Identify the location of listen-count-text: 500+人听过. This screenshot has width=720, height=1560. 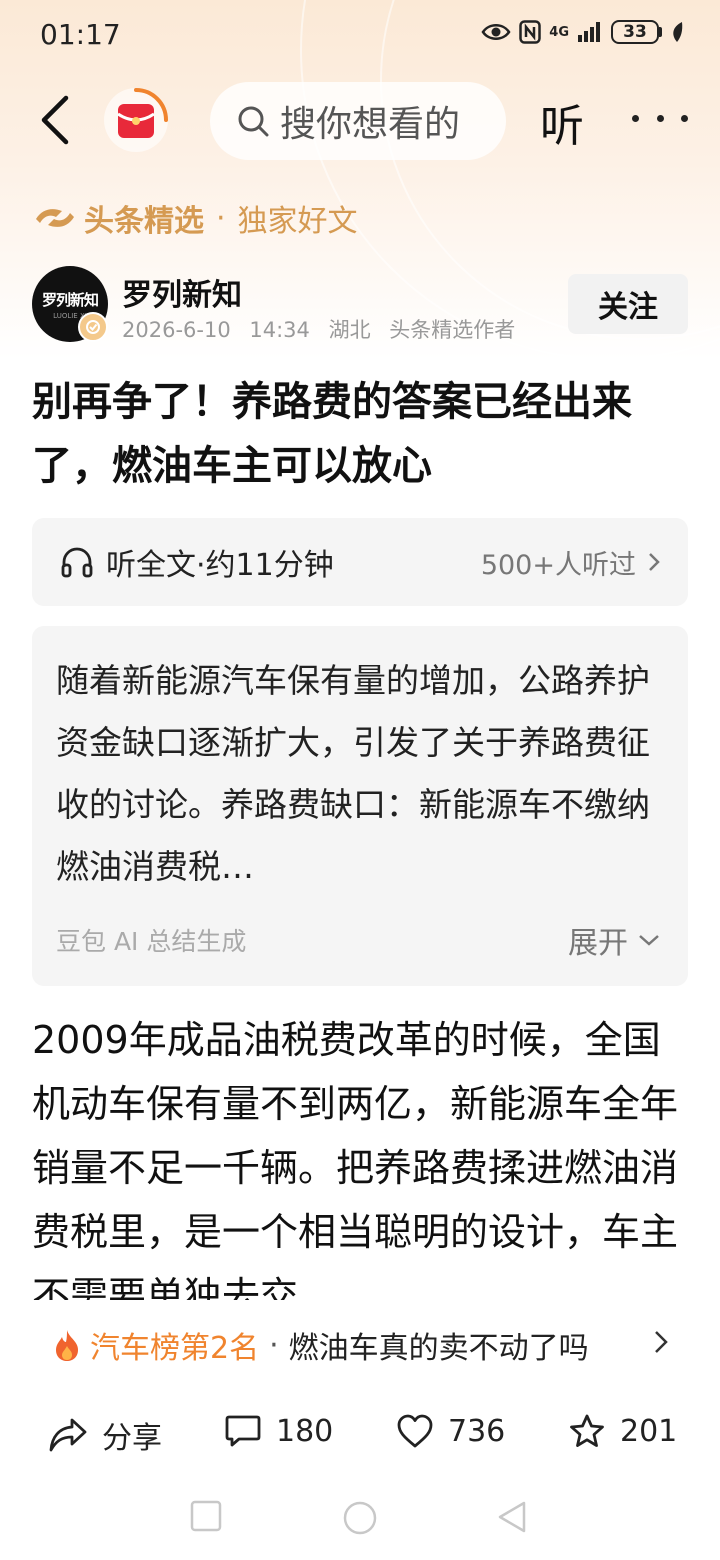
(558, 565).